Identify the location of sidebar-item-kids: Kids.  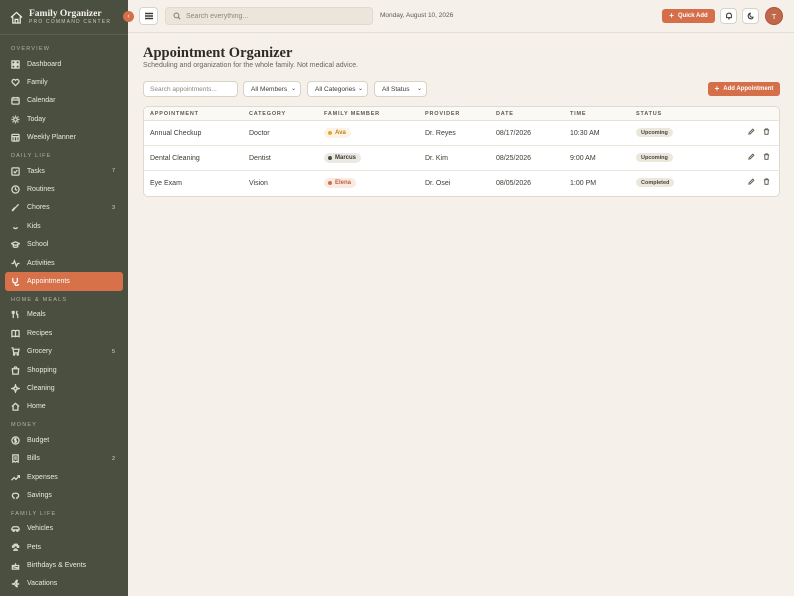
(61, 226).